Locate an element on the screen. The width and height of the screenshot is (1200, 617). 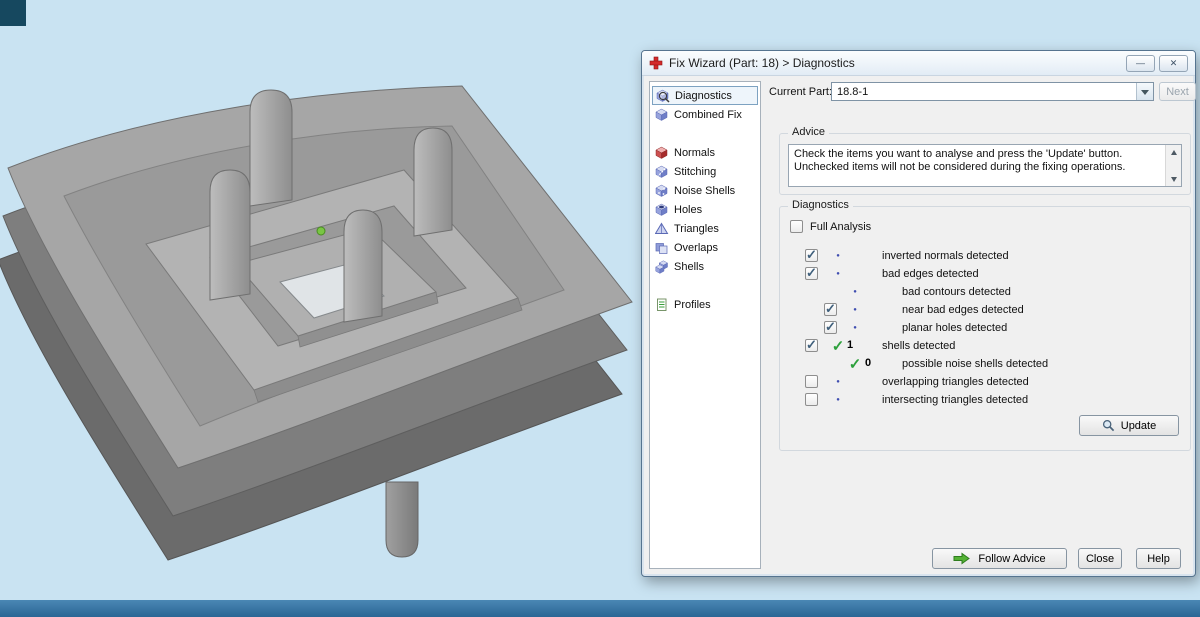
diagnostic-row: overlapping triangles detected is located at coordinates (985, 382).